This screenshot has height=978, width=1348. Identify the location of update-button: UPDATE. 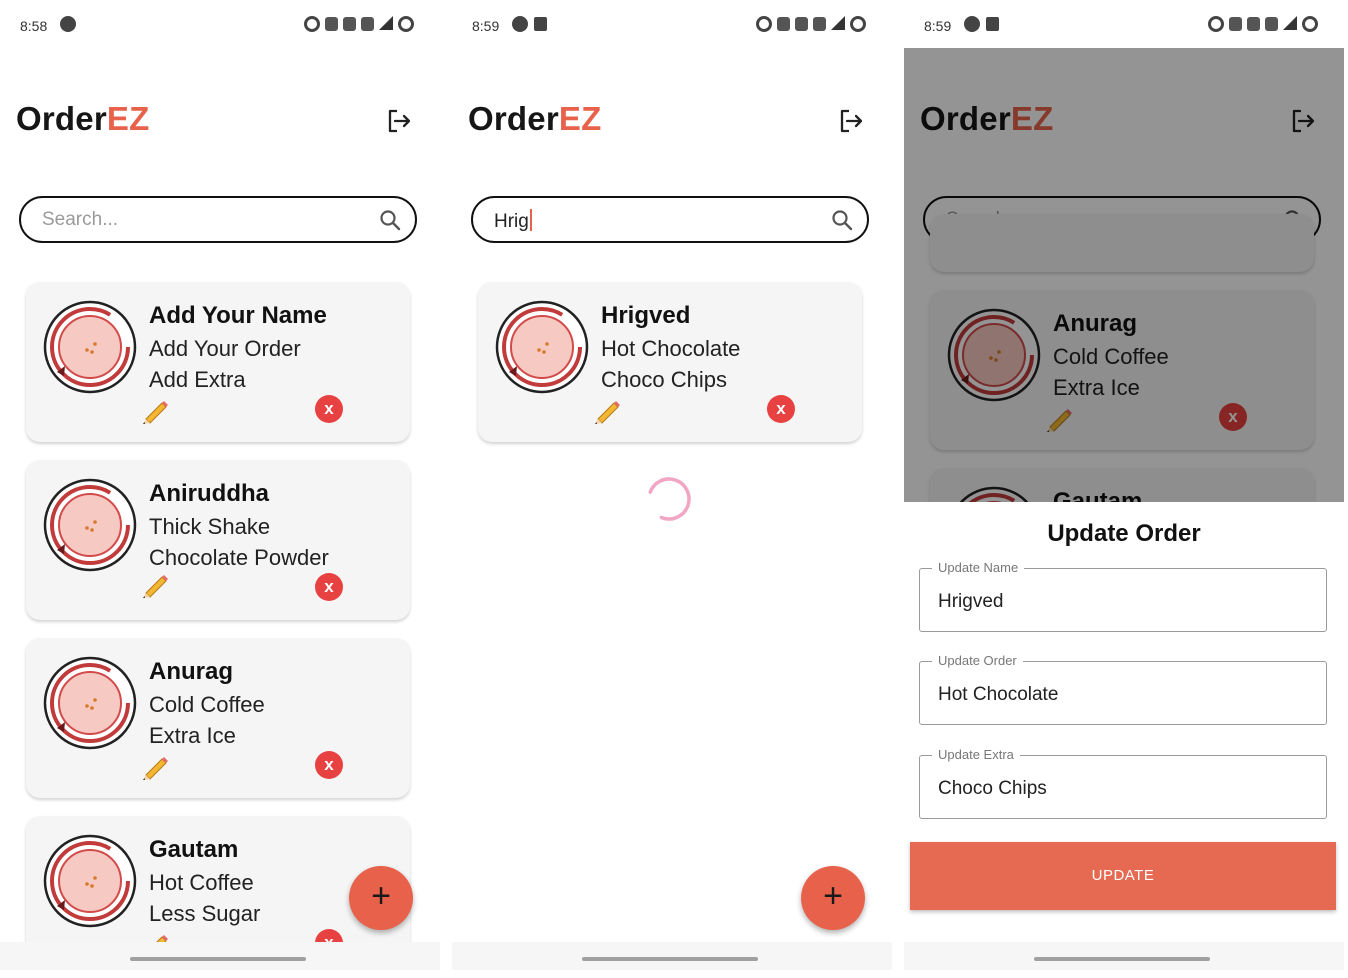
(1123, 876).